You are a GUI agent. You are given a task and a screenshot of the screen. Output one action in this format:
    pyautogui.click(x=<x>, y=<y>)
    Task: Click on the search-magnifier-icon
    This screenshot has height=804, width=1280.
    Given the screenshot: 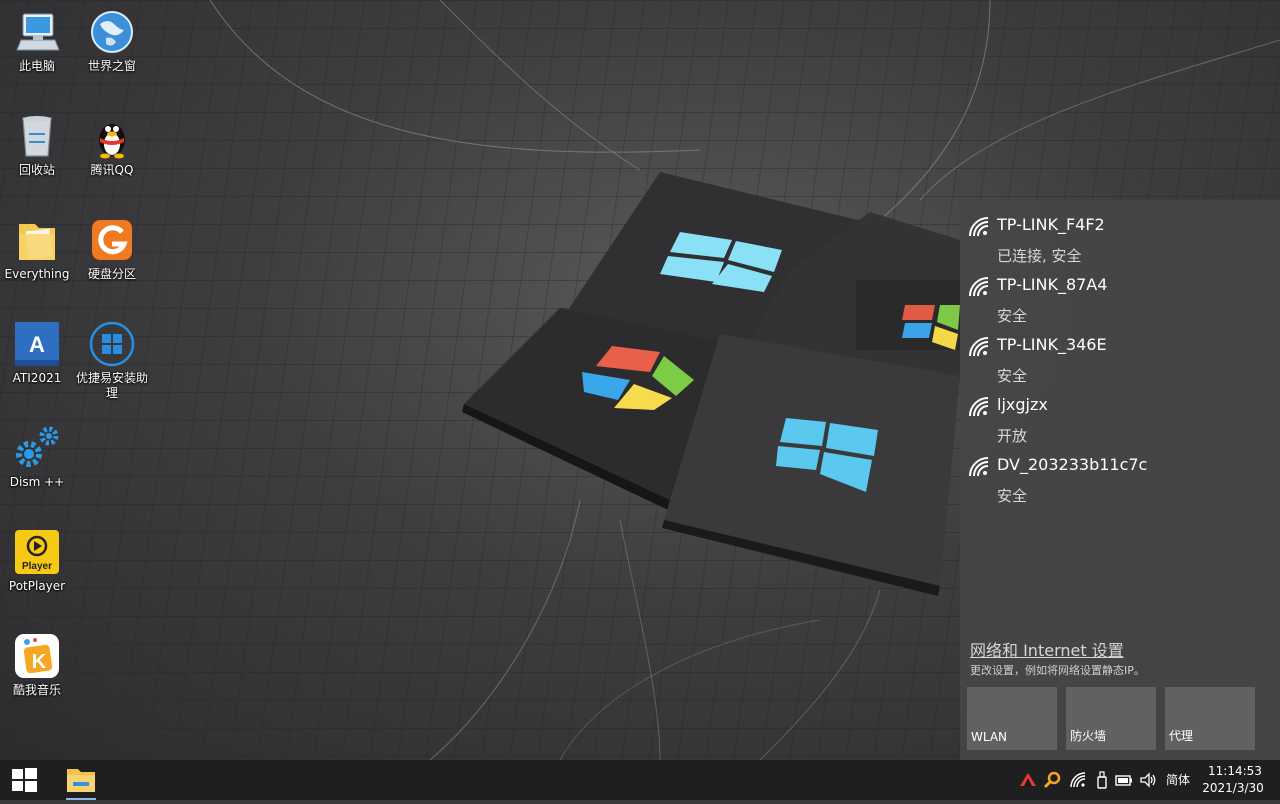 What is the action you would take?
    pyautogui.click(x=1052, y=780)
    